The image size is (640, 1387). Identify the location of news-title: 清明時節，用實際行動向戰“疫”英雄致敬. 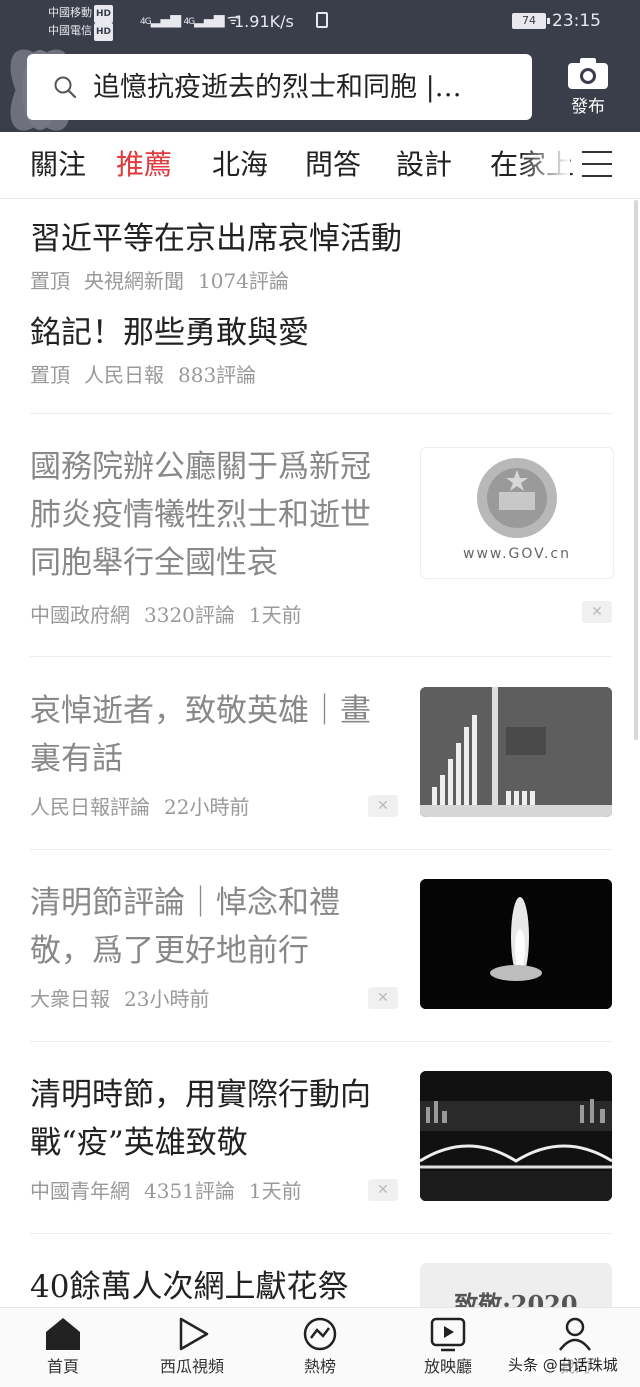
(200, 1119).